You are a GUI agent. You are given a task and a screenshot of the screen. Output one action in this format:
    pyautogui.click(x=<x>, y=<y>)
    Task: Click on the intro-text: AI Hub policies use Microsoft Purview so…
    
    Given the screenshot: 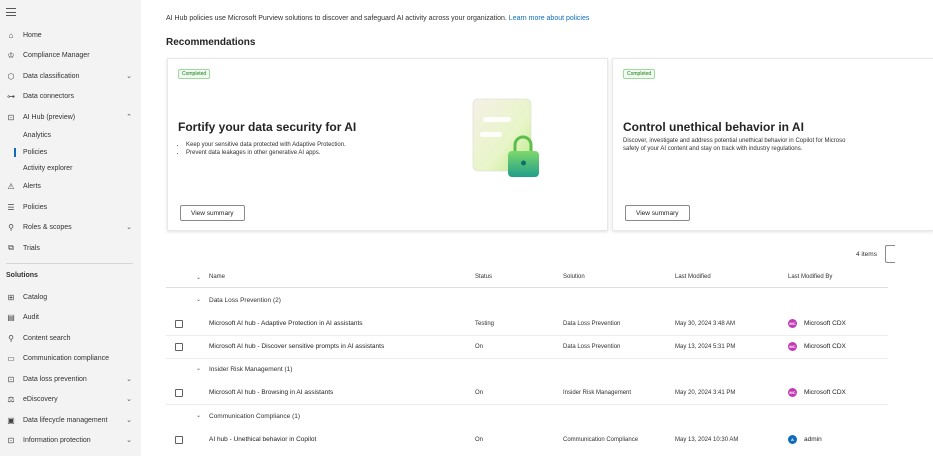 What is the action you would take?
    pyautogui.click(x=377, y=18)
    